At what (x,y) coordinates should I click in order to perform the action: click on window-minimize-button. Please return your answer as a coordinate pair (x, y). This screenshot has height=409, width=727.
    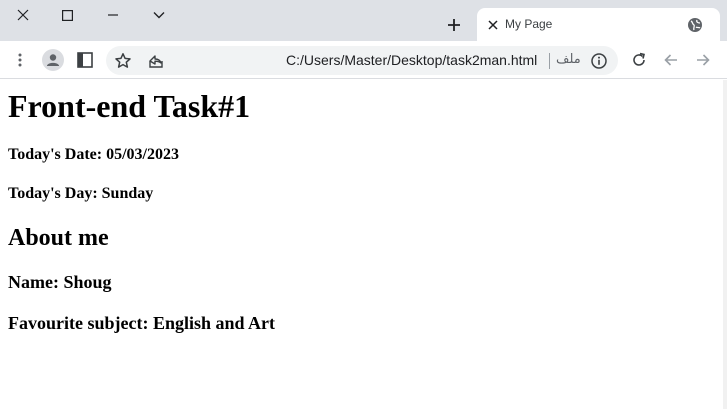
    Looking at the image, I should click on (113, 15).